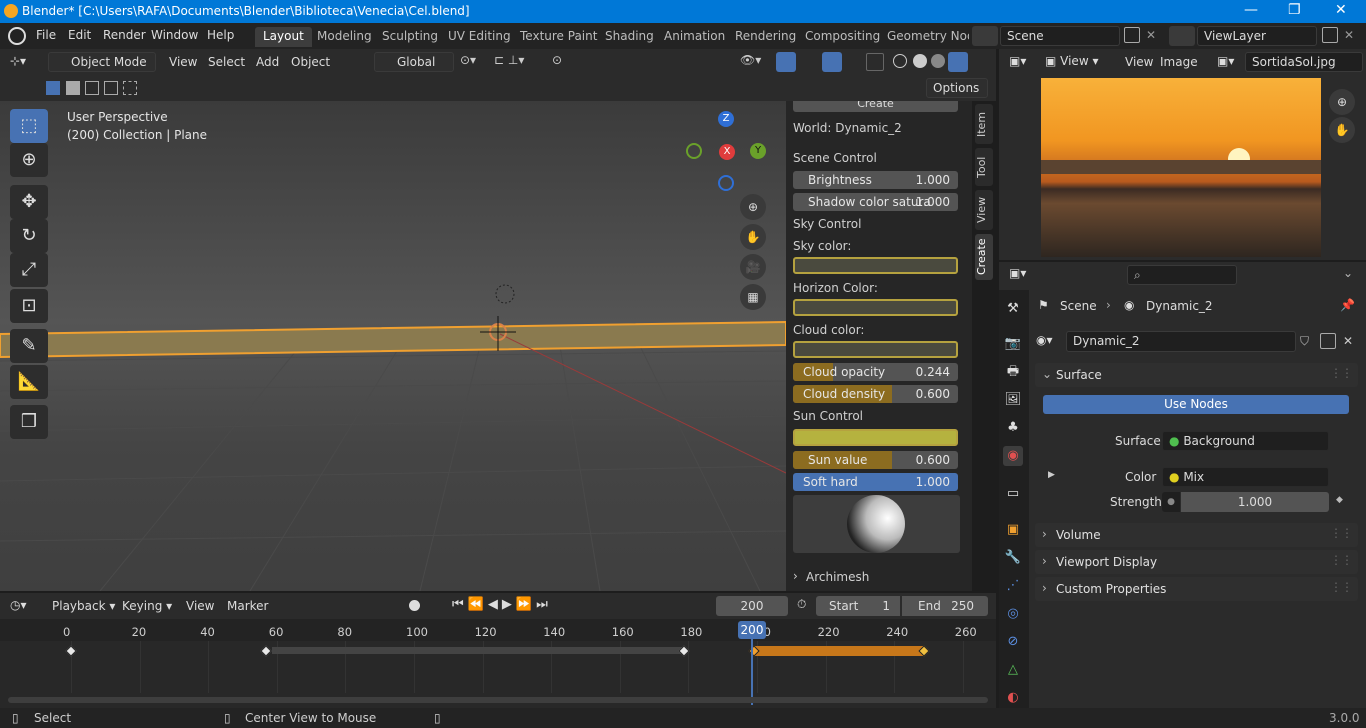 This screenshot has height=728, width=1366. I want to click on delete-viewlayer-icon: ✕, so click(1349, 35).